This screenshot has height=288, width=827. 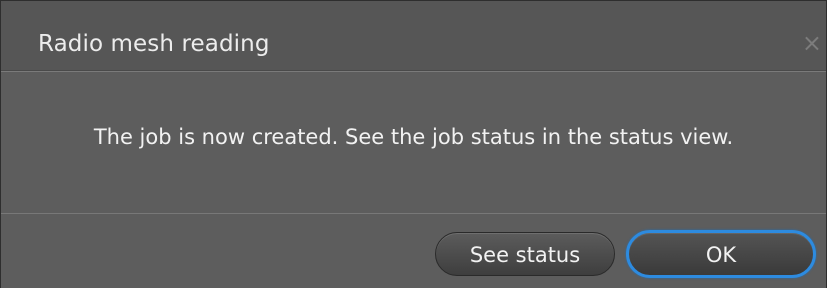 I want to click on close-icon: ×, so click(x=812, y=43).